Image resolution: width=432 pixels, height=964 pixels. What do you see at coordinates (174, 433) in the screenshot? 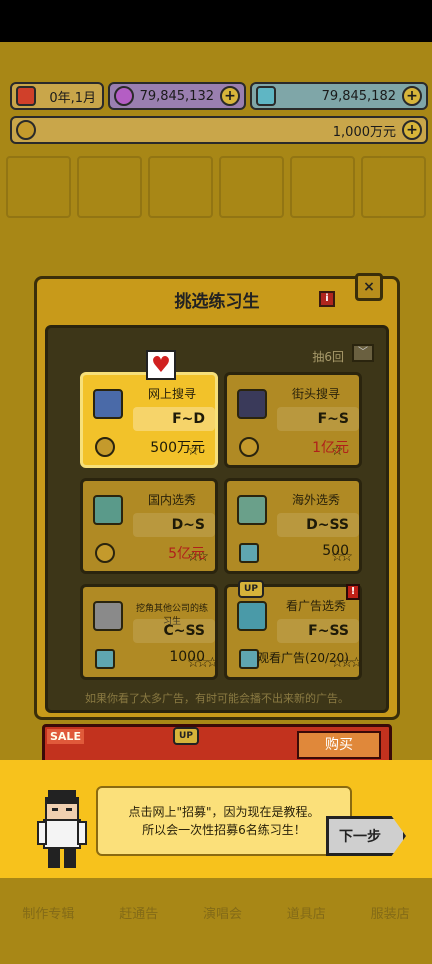
I see `grade-range: ☆ F~D` at bounding box center [174, 433].